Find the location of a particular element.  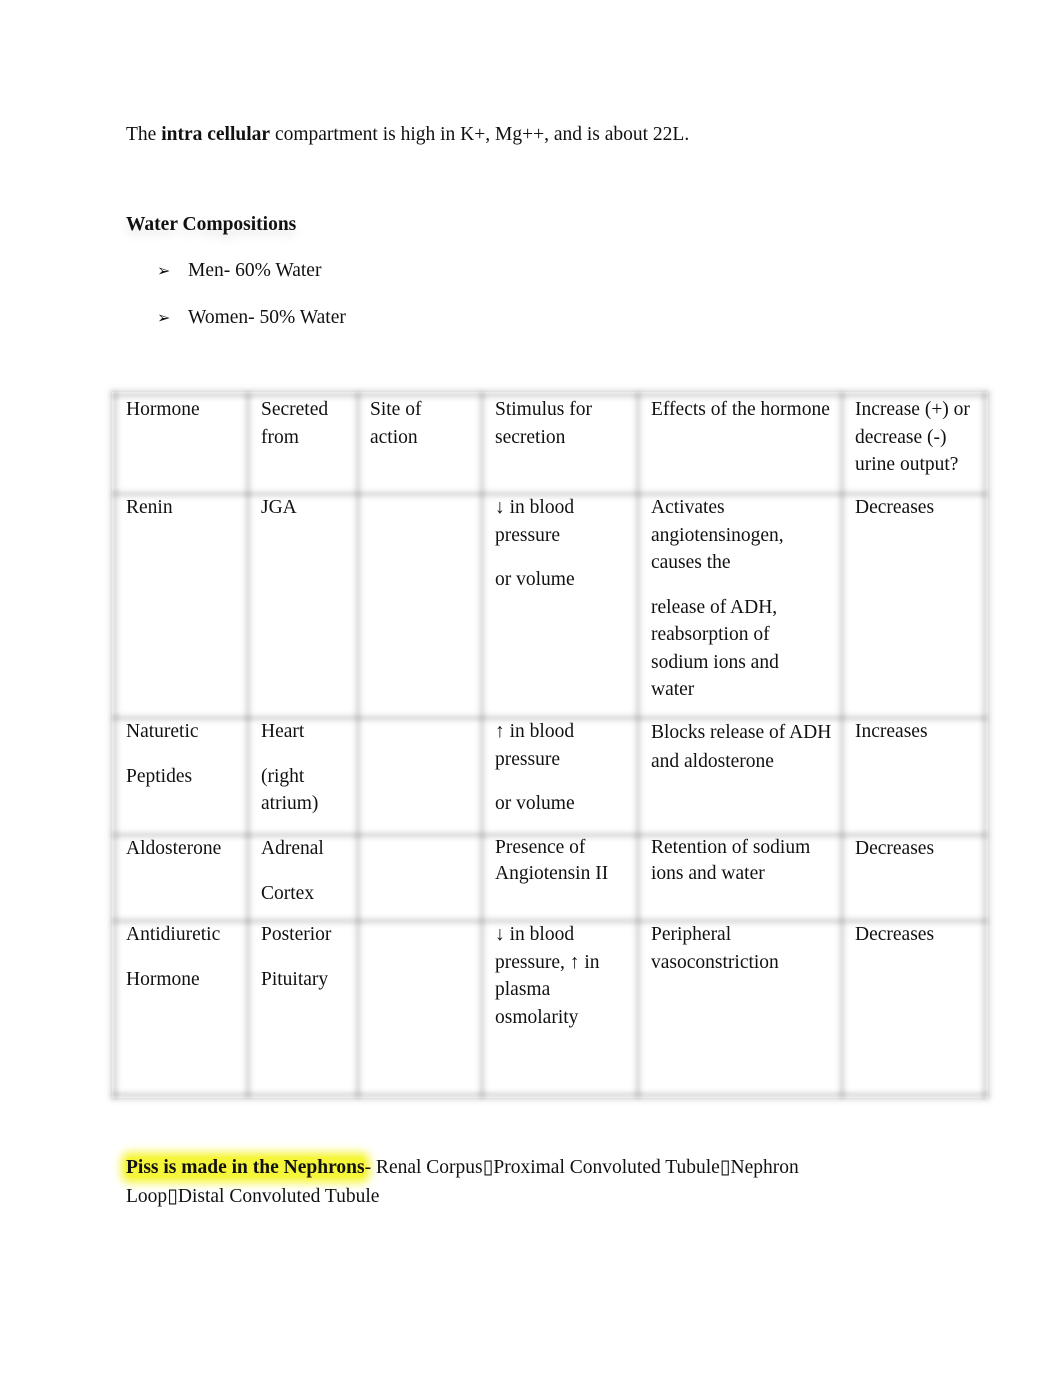

cell-line: Naturetic is located at coordinates (162, 731).